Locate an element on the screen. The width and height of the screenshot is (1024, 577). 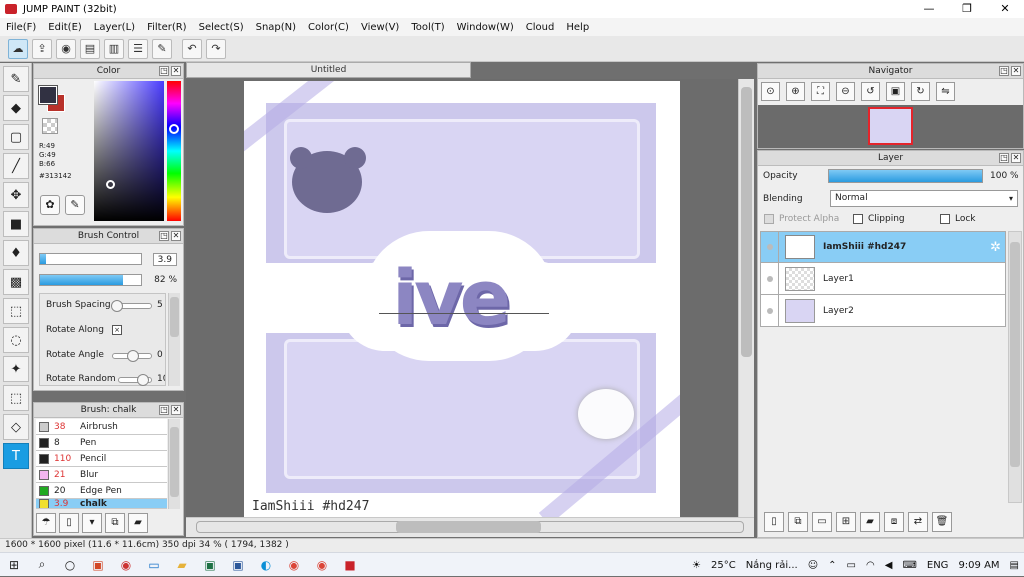
new-8bit-layer-icon: ▭ is located at coordinates (822, 522).